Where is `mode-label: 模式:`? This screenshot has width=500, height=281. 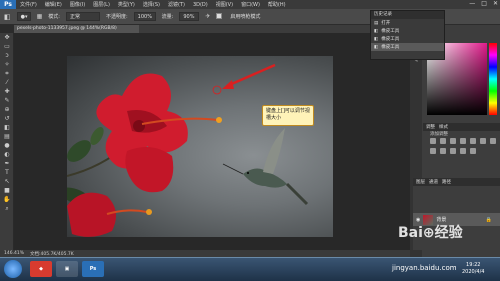 mode-label: 模式: is located at coordinates (54, 17).